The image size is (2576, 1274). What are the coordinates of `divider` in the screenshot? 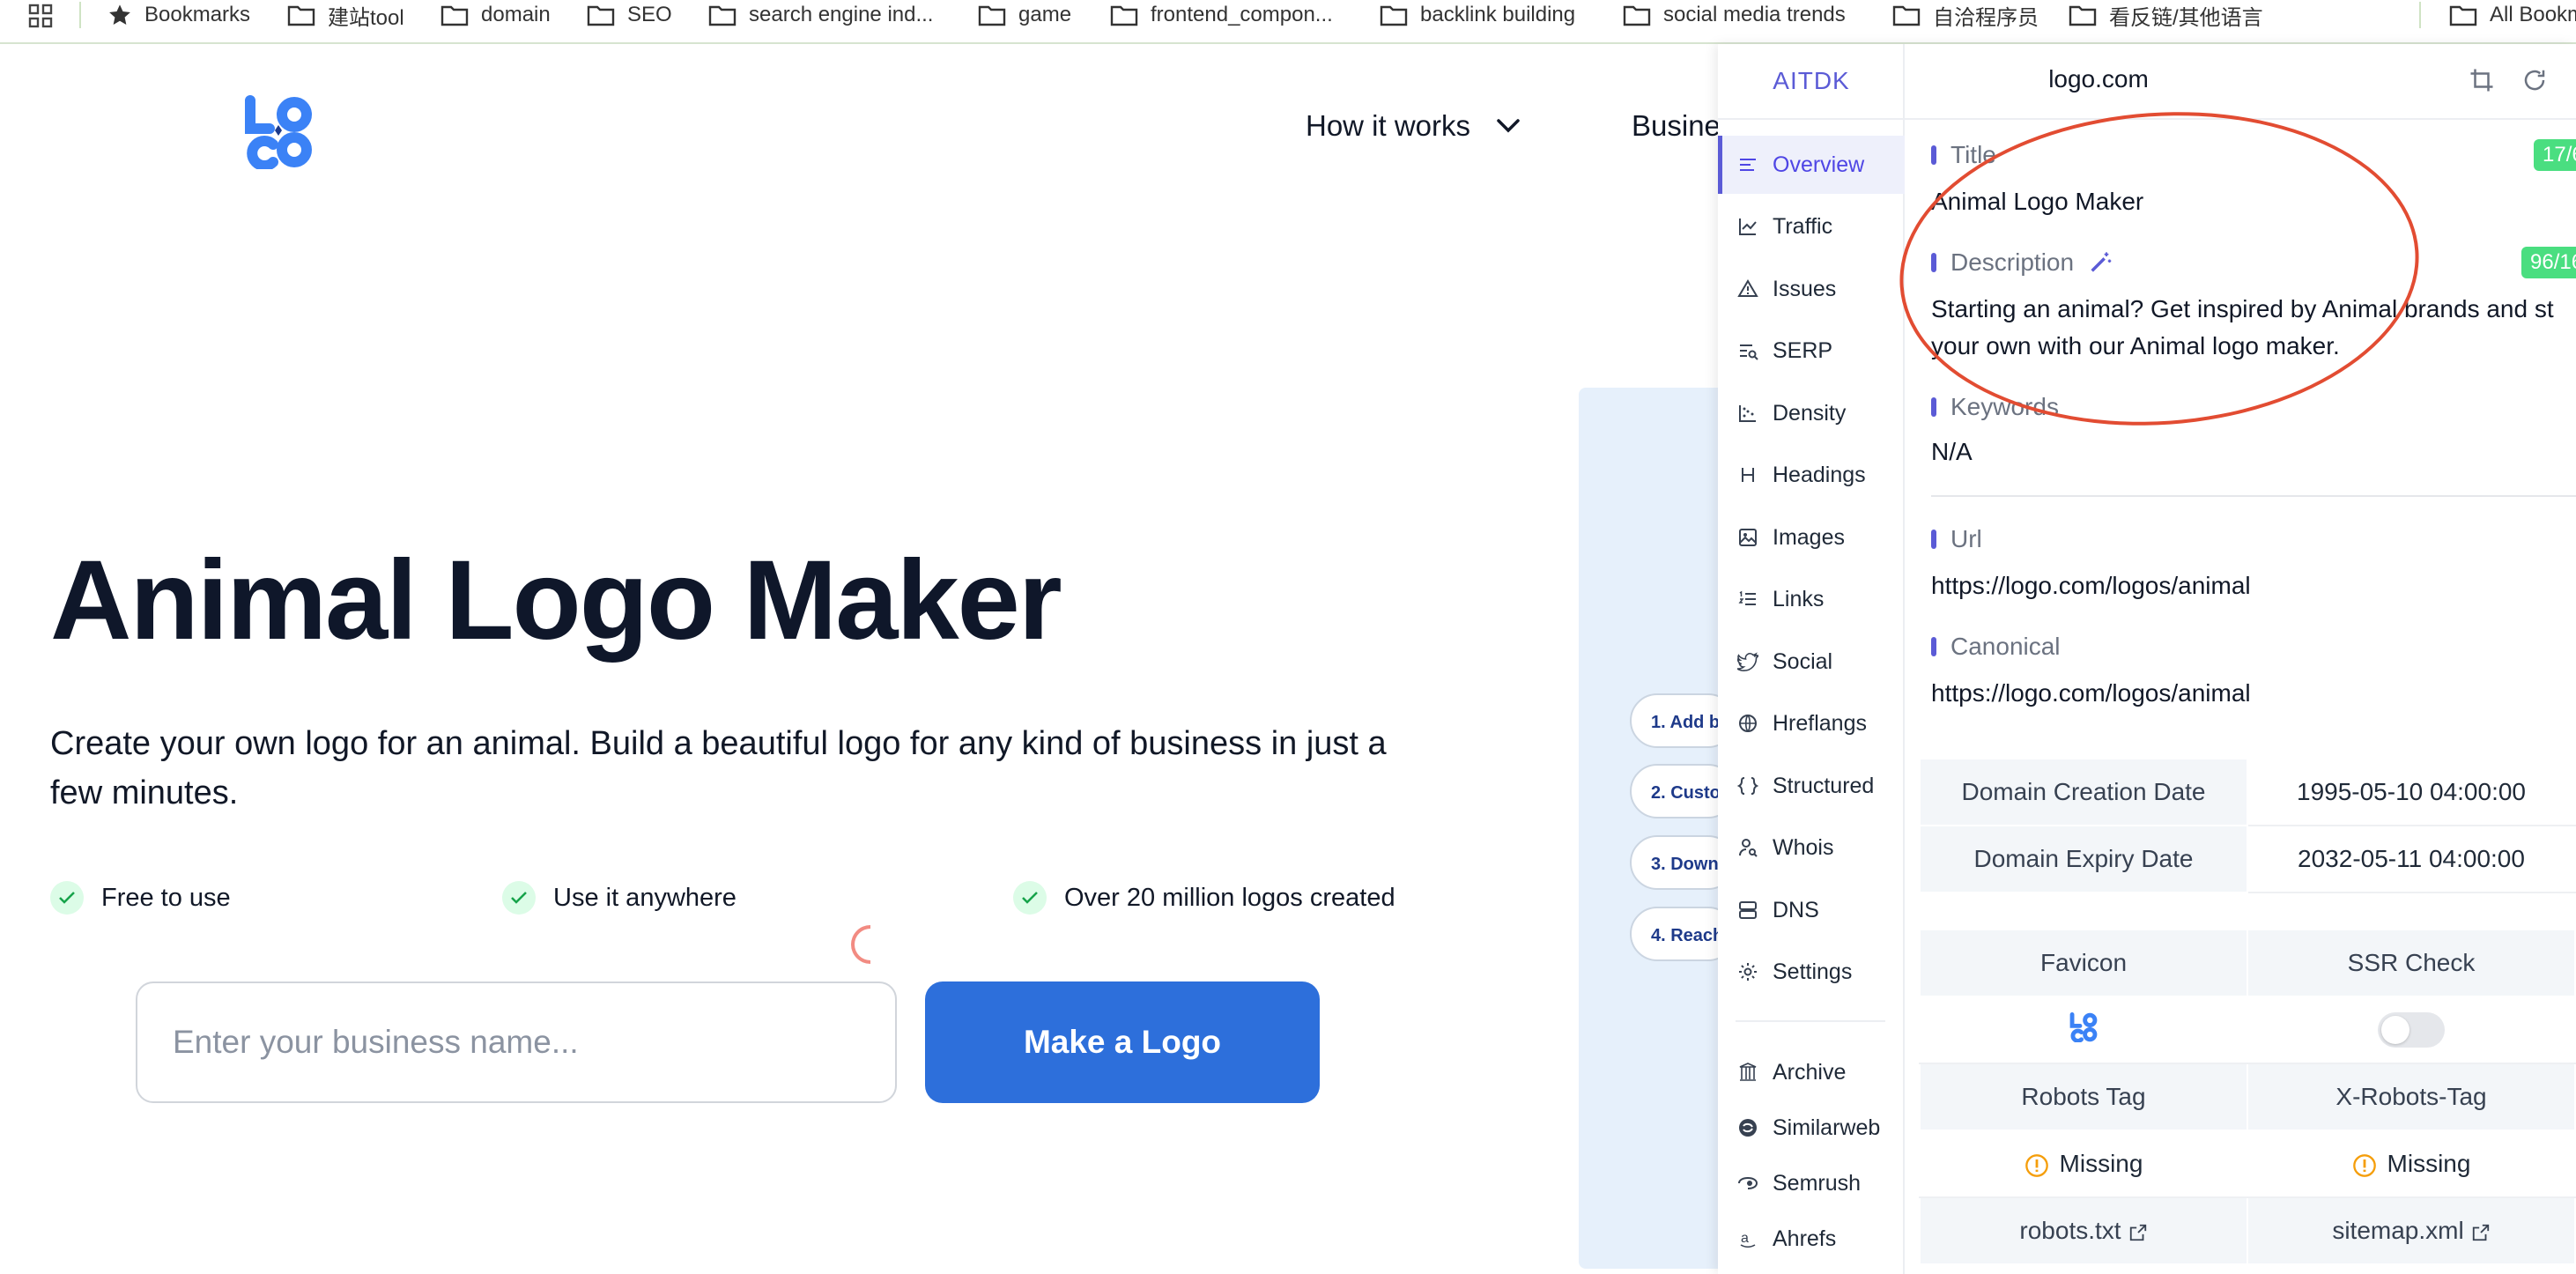 It's located at (1810, 1021).